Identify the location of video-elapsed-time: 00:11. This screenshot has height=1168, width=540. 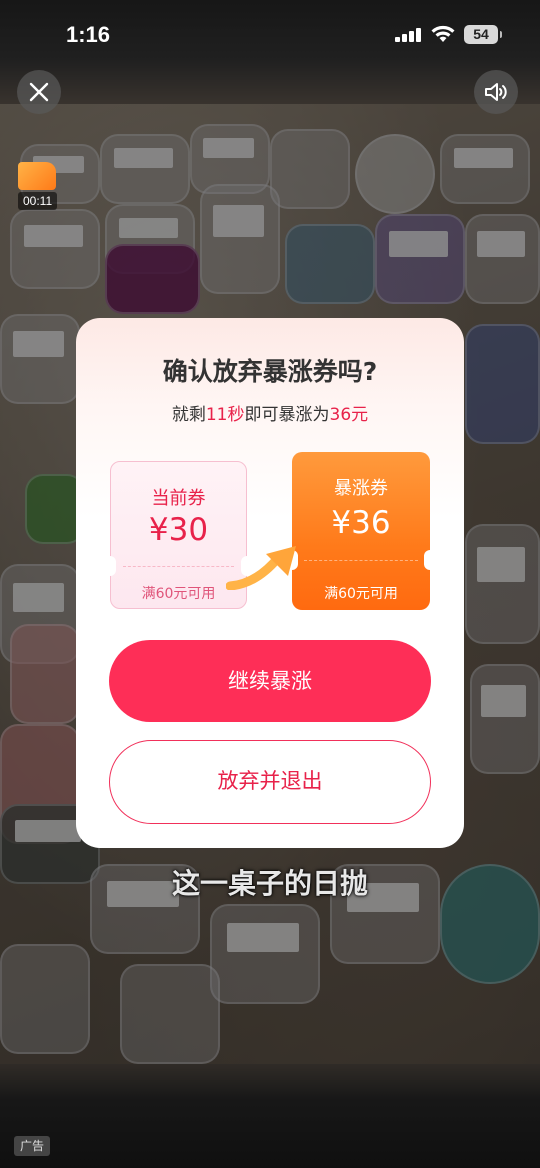
(38, 201).